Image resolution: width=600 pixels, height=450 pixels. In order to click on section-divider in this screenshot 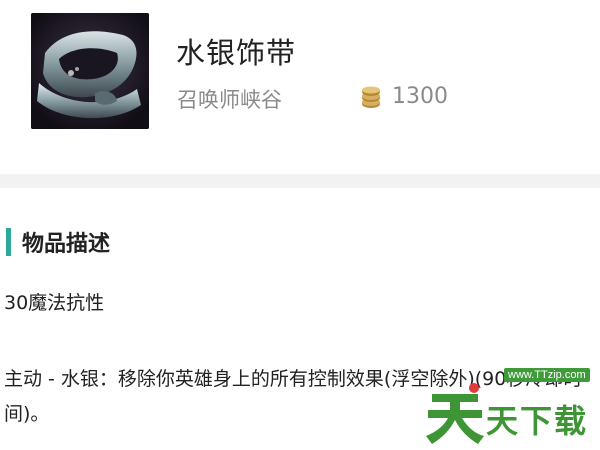, I will do `click(300, 181)`.